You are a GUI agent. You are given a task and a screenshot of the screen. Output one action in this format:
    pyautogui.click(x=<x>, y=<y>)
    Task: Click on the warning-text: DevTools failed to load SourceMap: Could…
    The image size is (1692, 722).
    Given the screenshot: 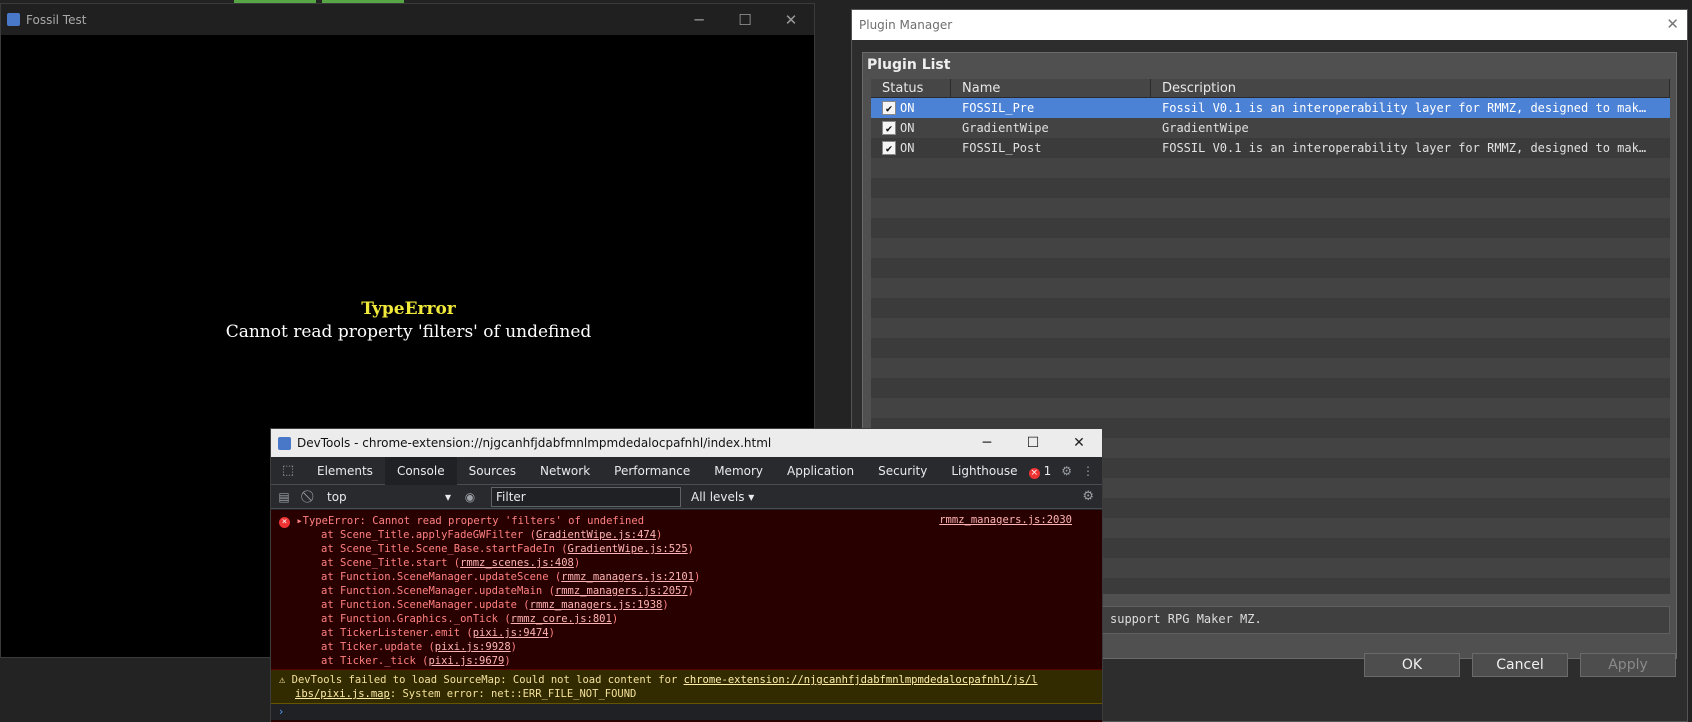 What is the action you would take?
    pyautogui.click(x=487, y=680)
    